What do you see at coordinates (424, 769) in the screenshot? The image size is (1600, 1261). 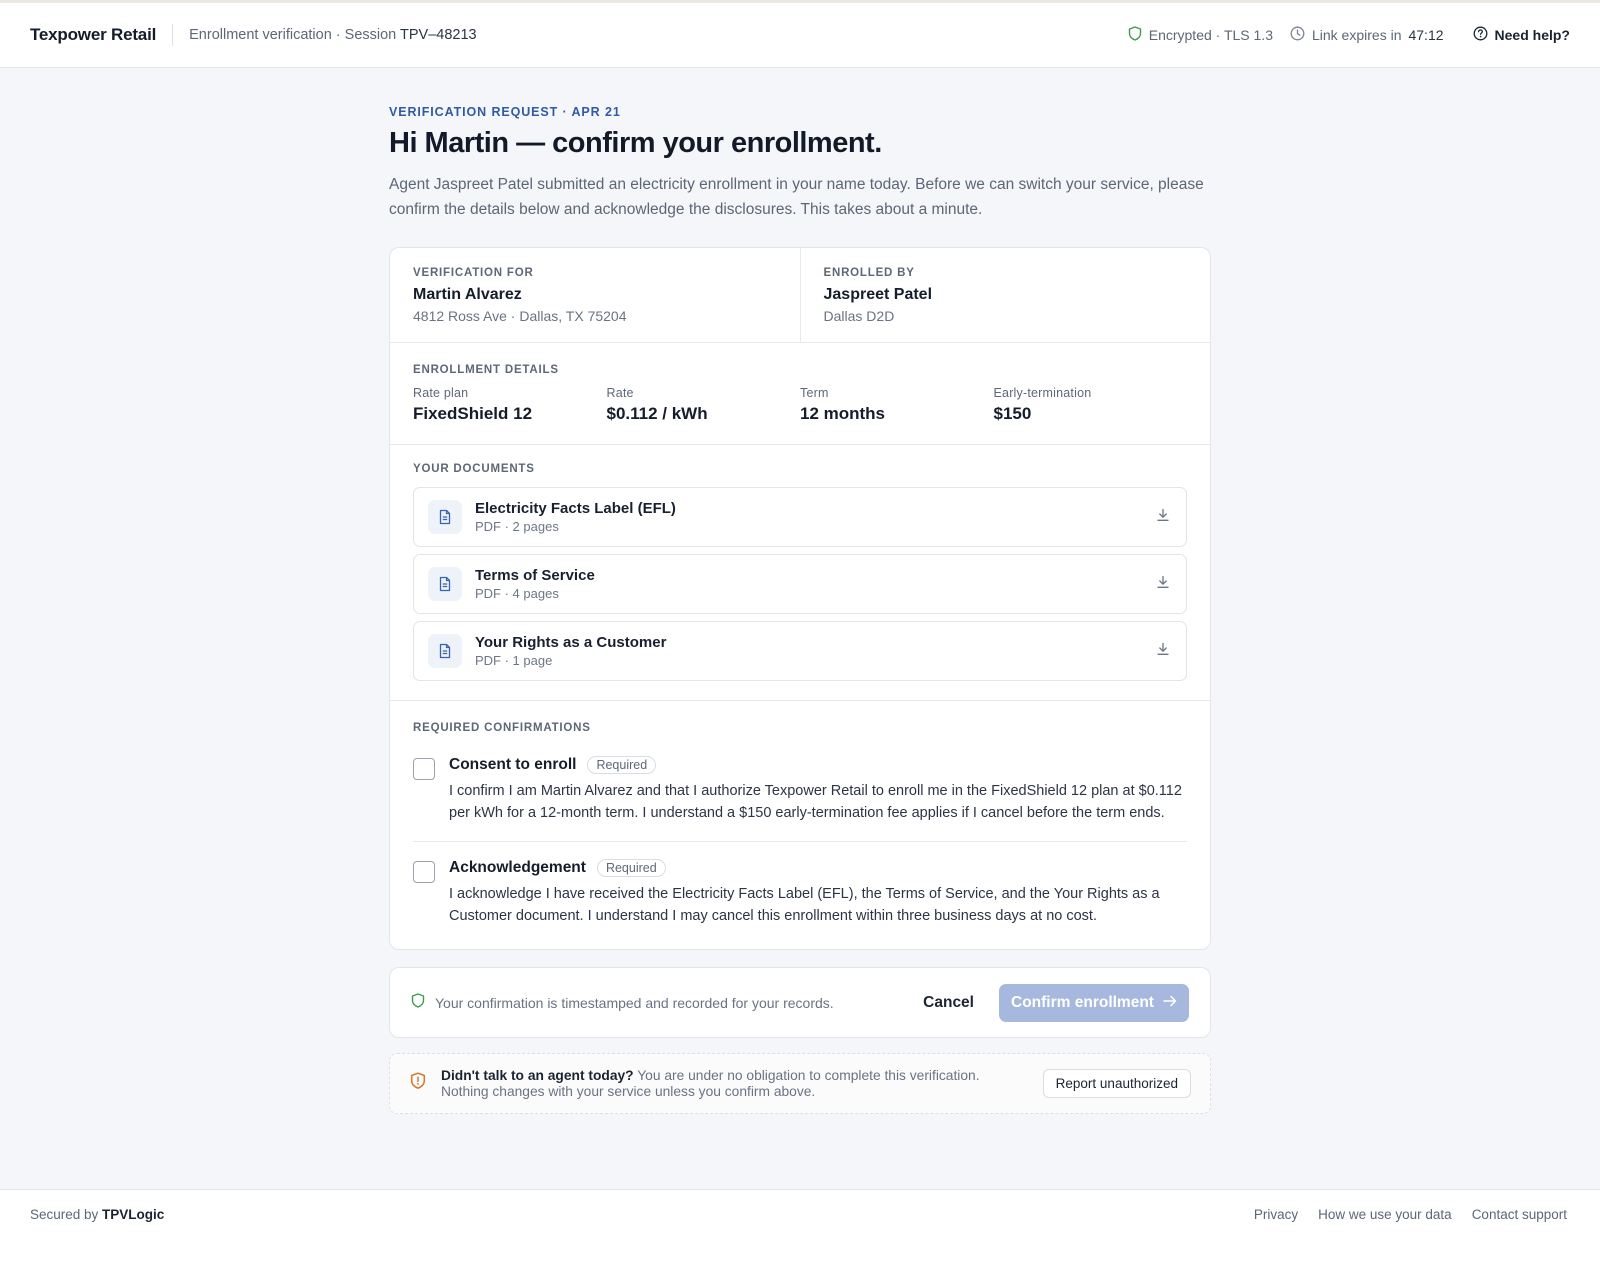 I see `consent-checkbox` at bounding box center [424, 769].